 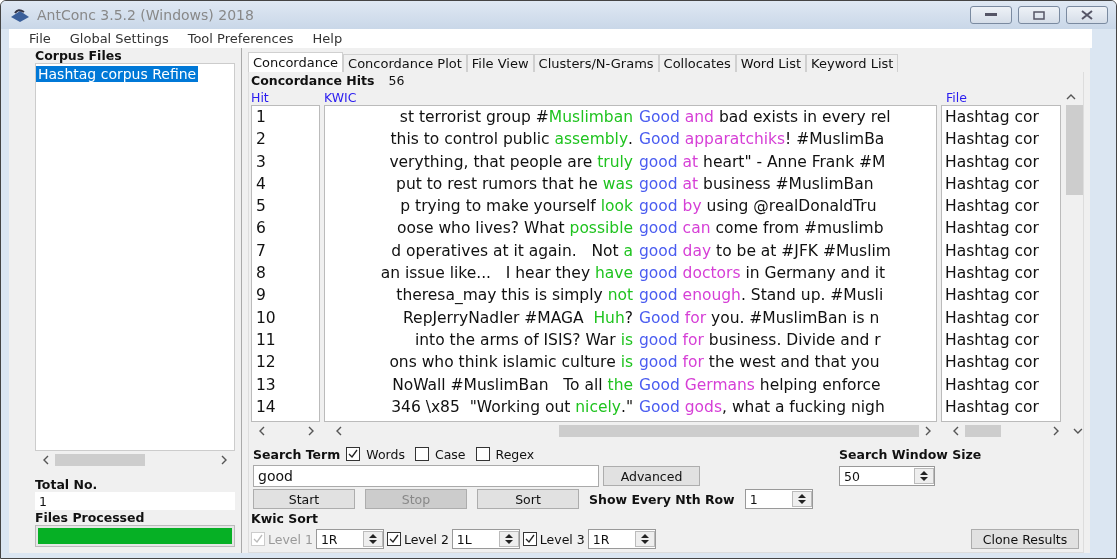 What do you see at coordinates (630, 340) in the screenshot?
I see `kwic-line: into the arms of ISIS? War is good for business. Divide and r` at bounding box center [630, 340].